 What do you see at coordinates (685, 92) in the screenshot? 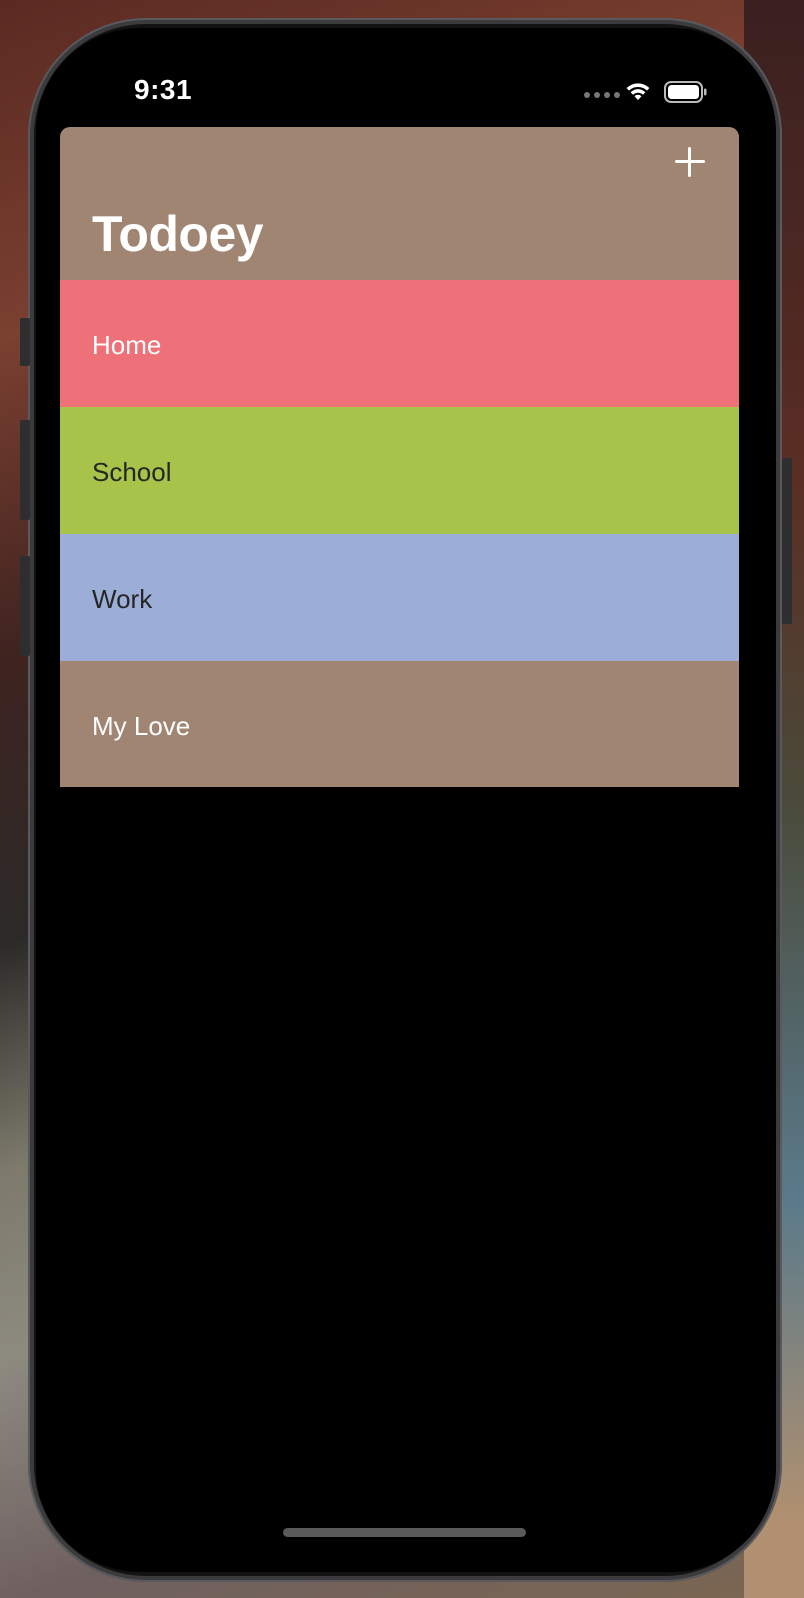
I see `battery-icon` at bounding box center [685, 92].